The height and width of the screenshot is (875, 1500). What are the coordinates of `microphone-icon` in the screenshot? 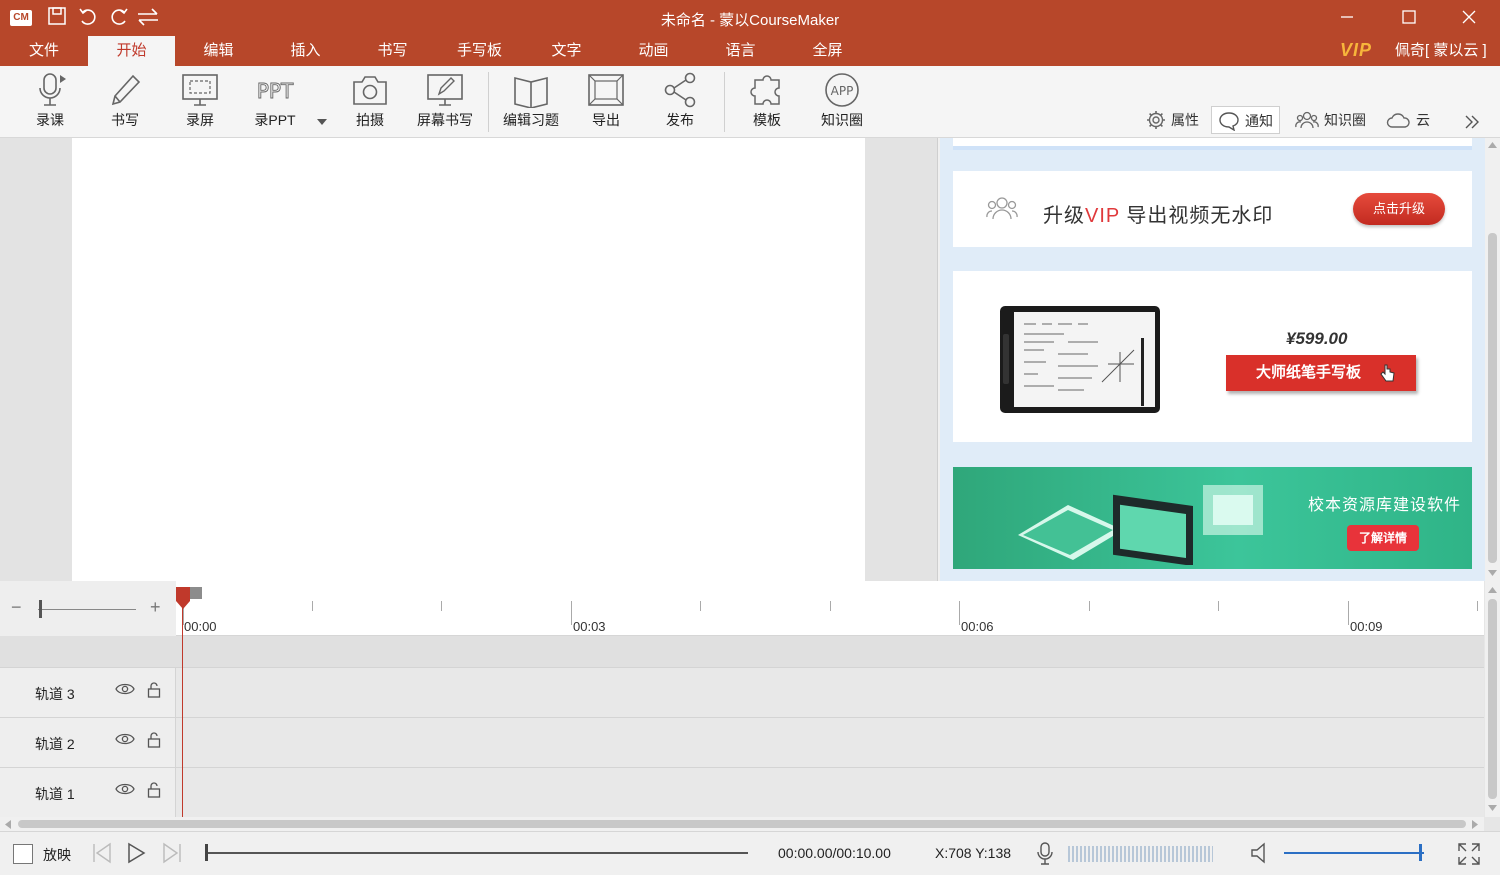 It's located at (1045, 854).